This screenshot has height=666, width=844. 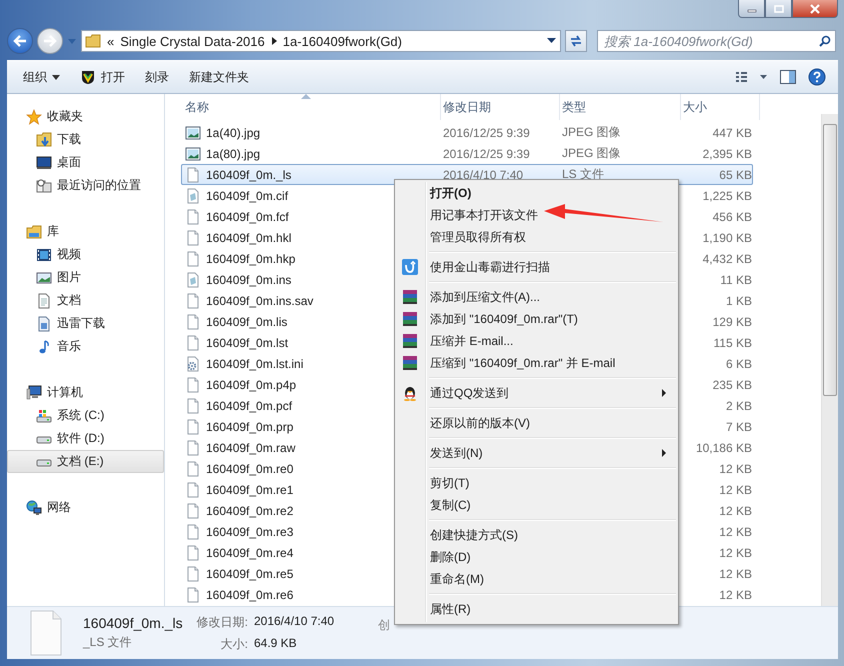 What do you see at coordinates (727, 153) in the screenshot?
I see `file-size: 2,395 KB` at bounding box center [727, 153].